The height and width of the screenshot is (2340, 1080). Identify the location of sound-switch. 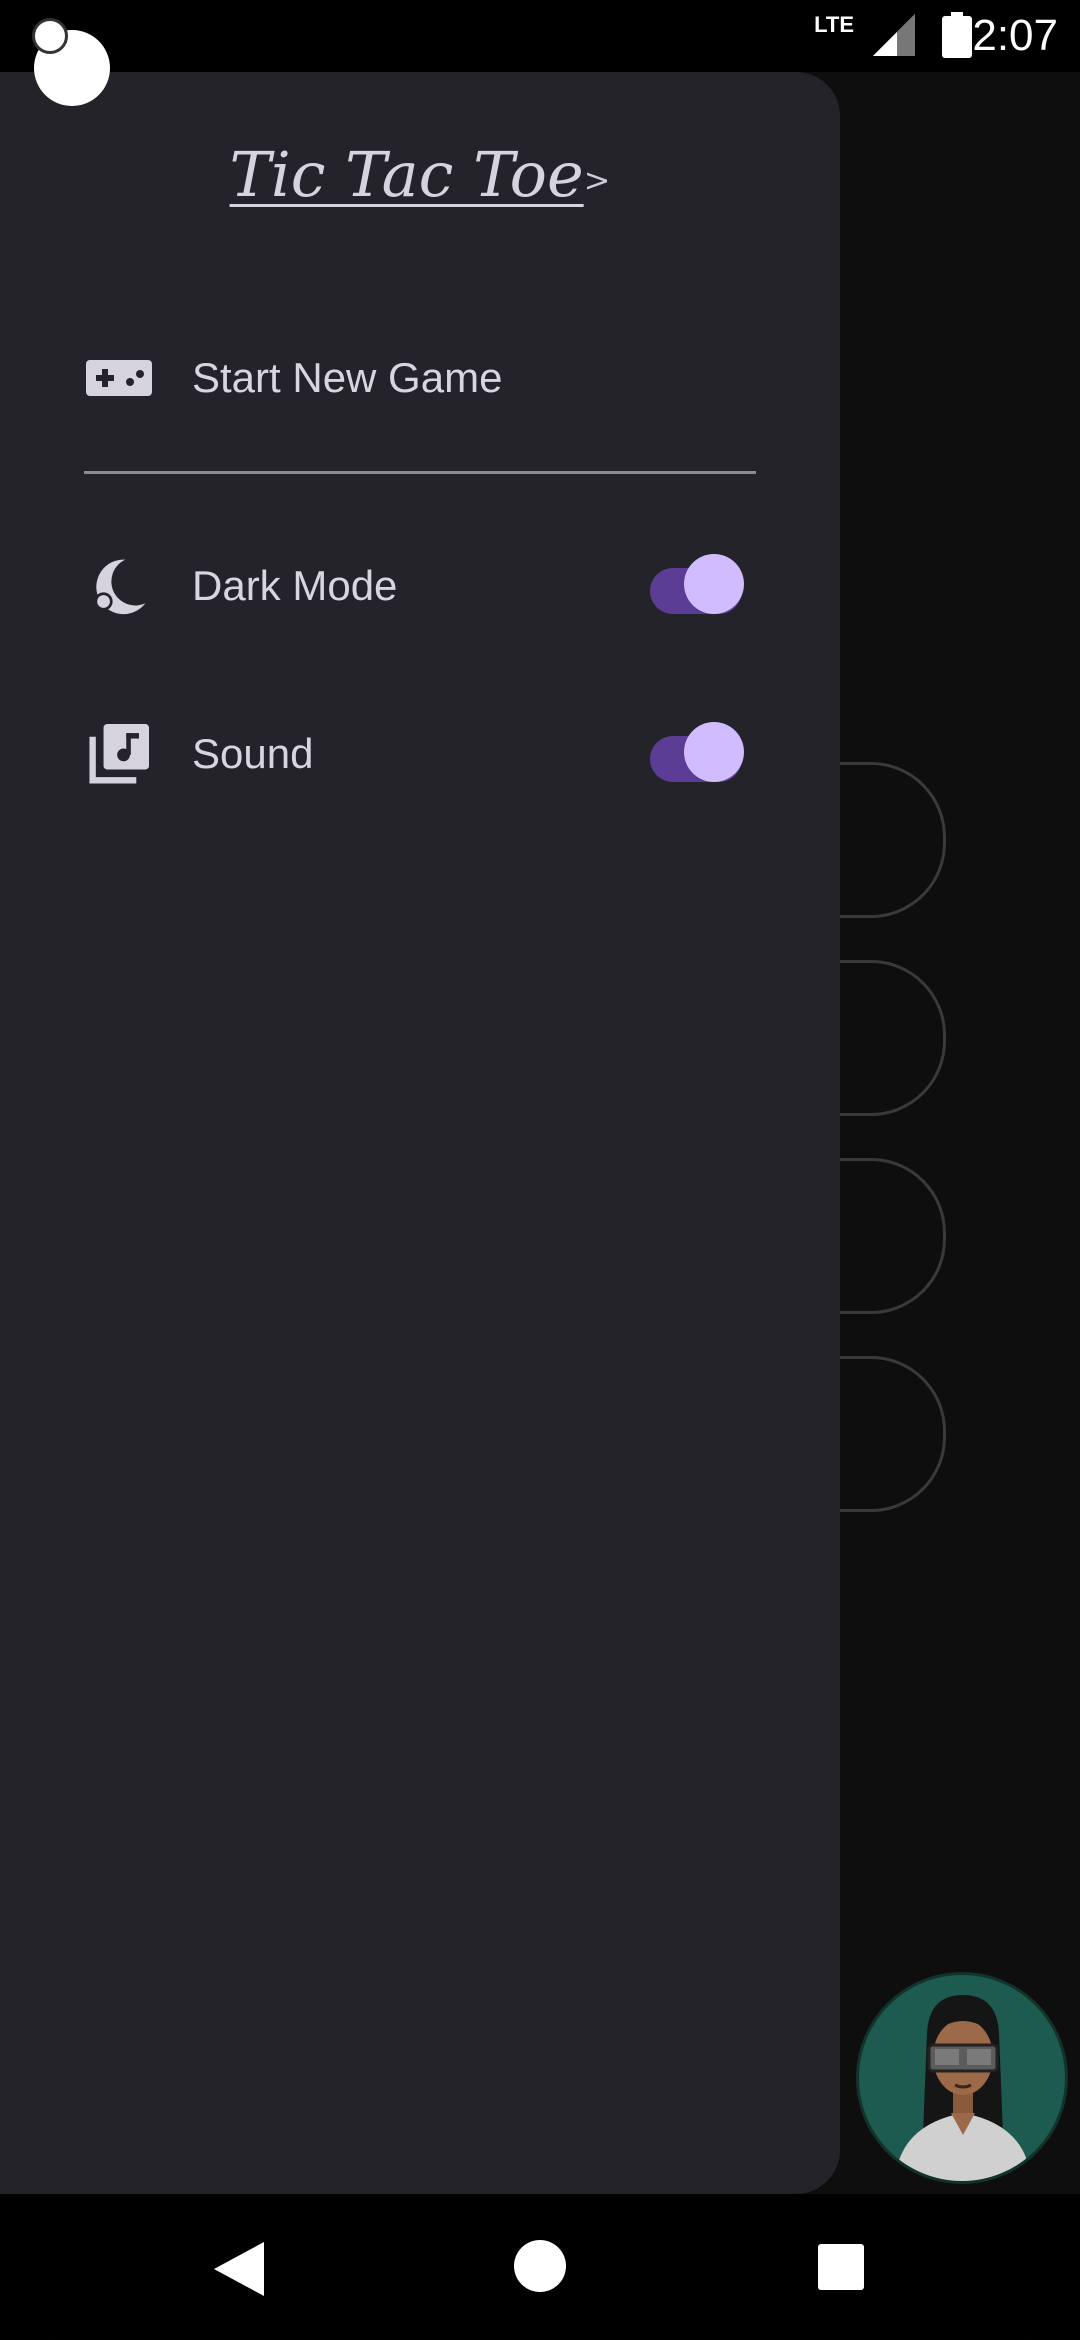
(698, 752).